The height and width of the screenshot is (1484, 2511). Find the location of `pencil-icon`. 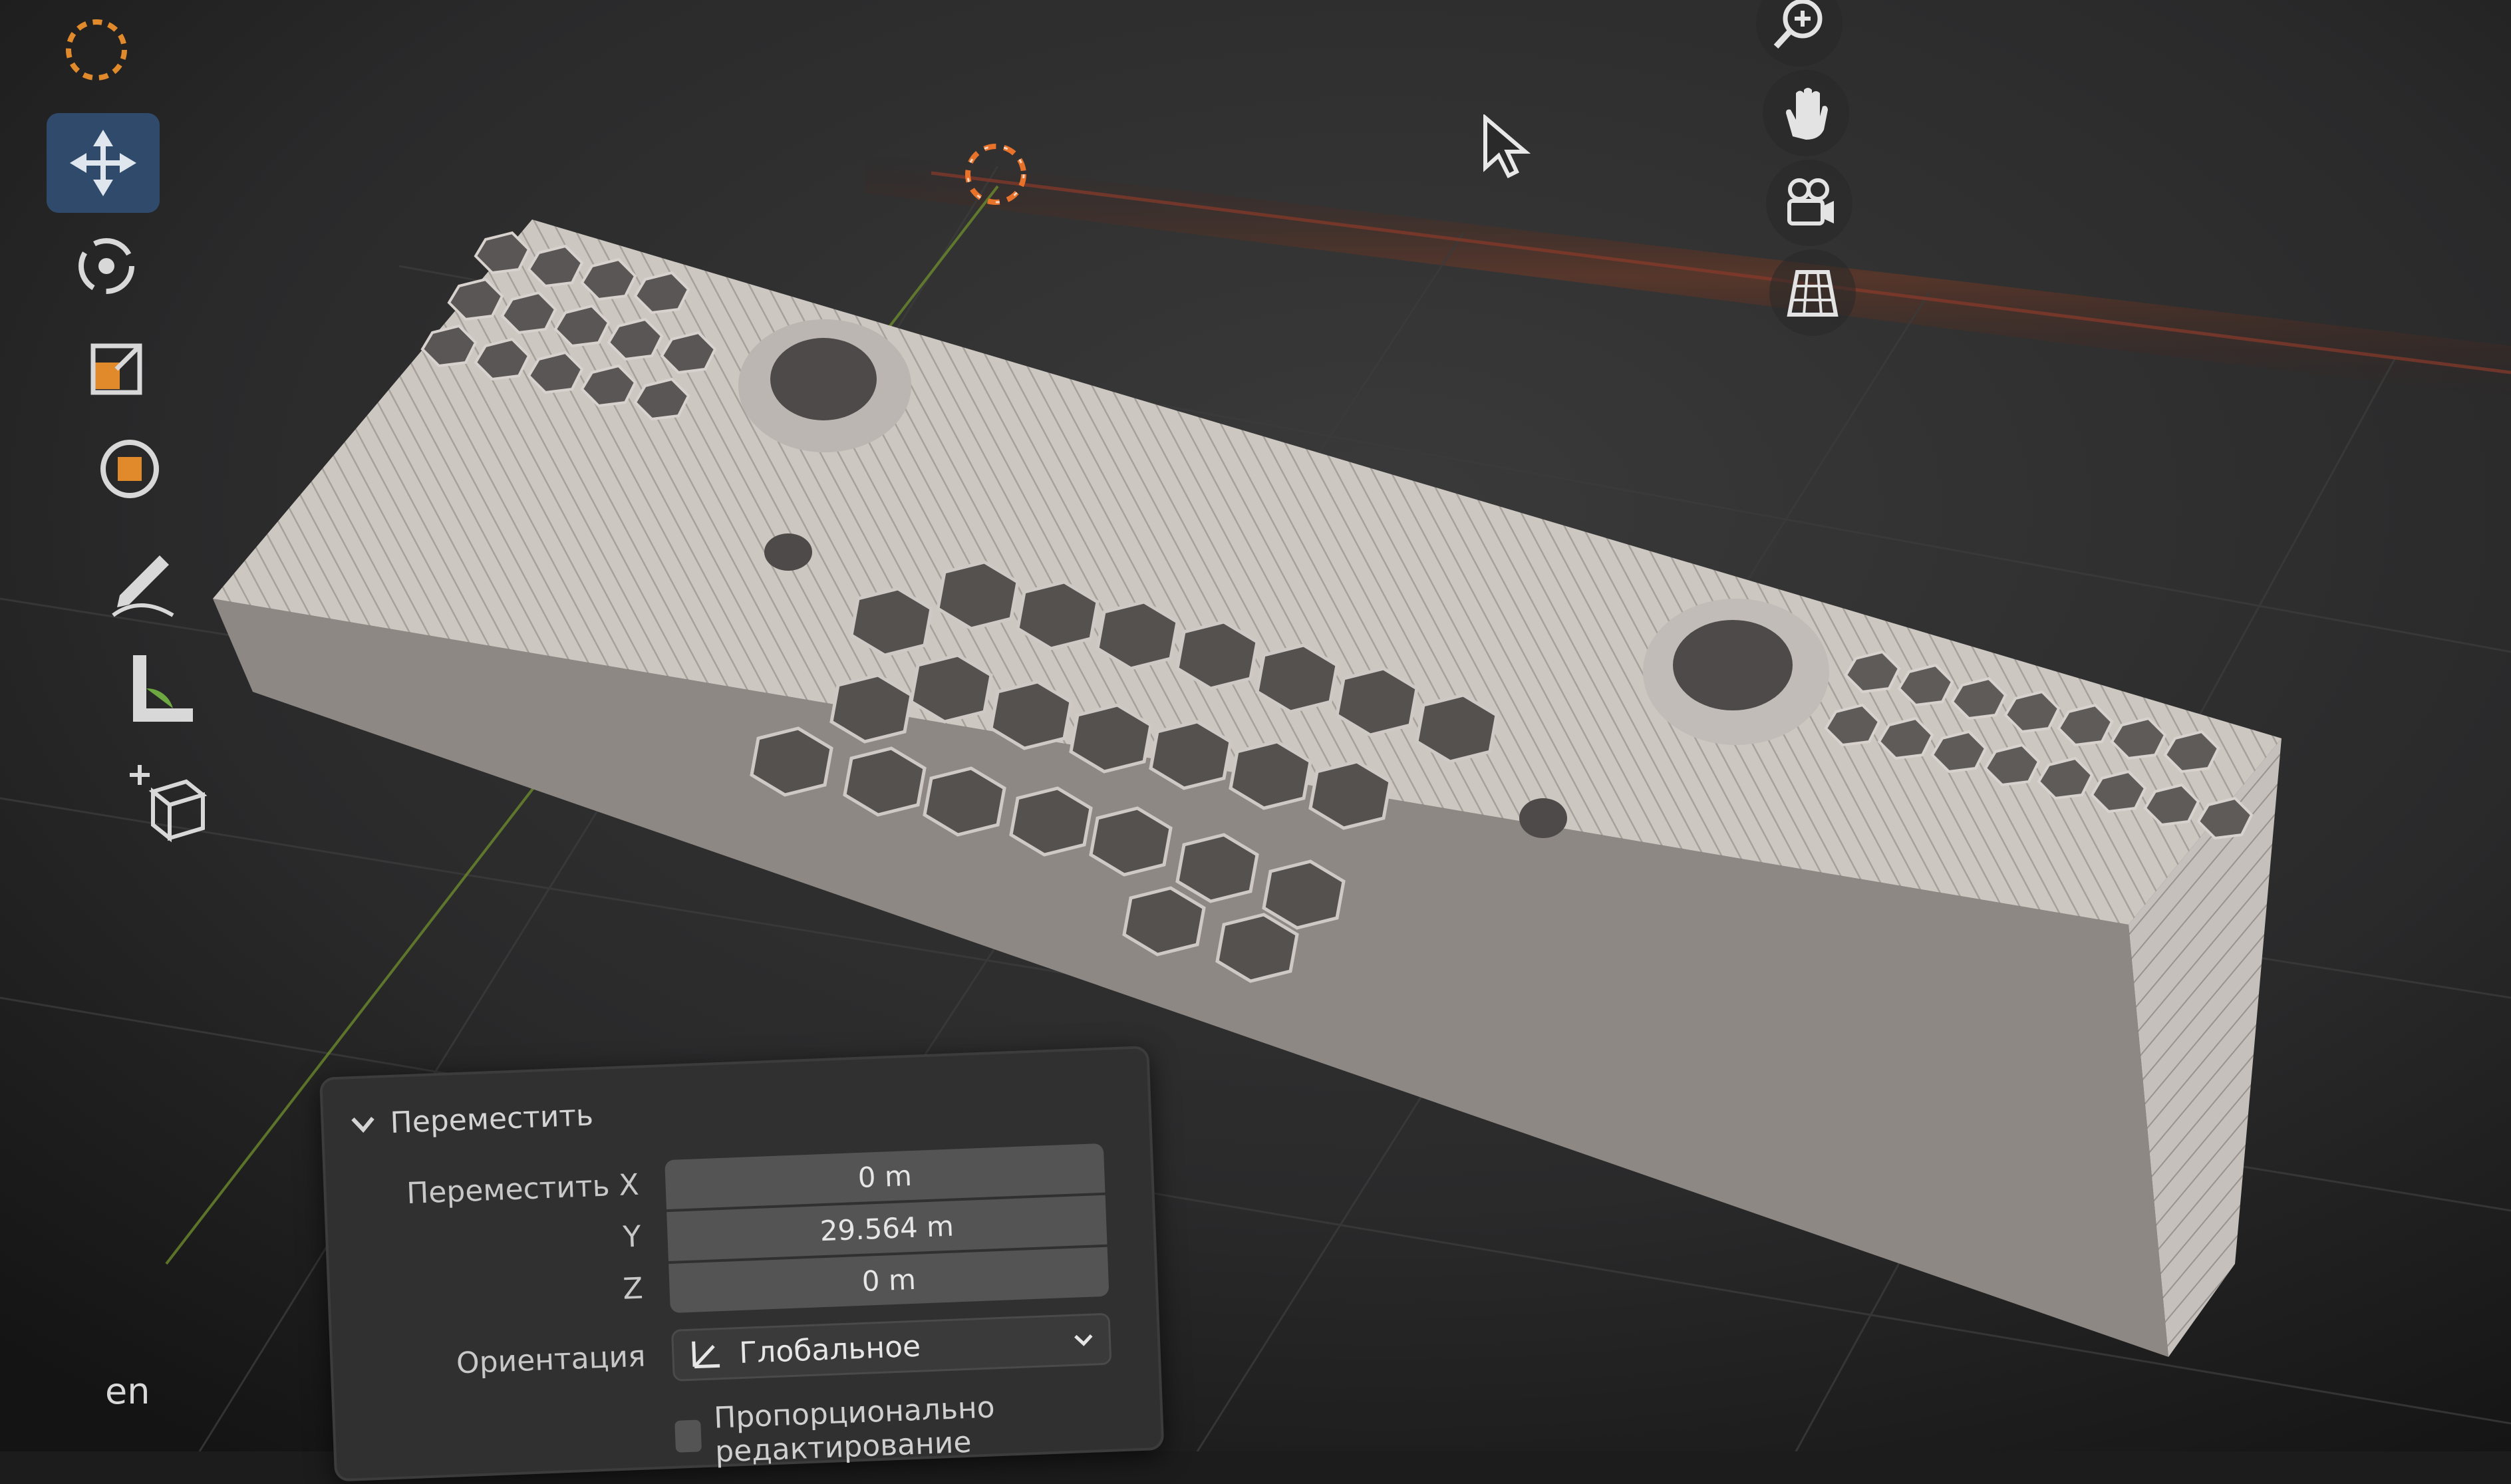

pencil-icon is located at coordinates (143, 586).